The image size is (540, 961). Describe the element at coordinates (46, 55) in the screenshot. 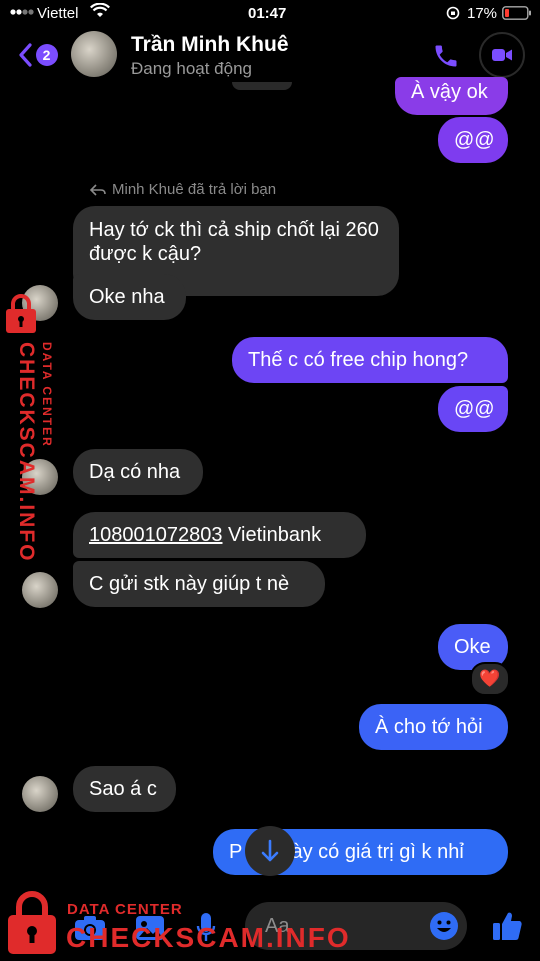

I see `unread-count-badge: 2` at that location.